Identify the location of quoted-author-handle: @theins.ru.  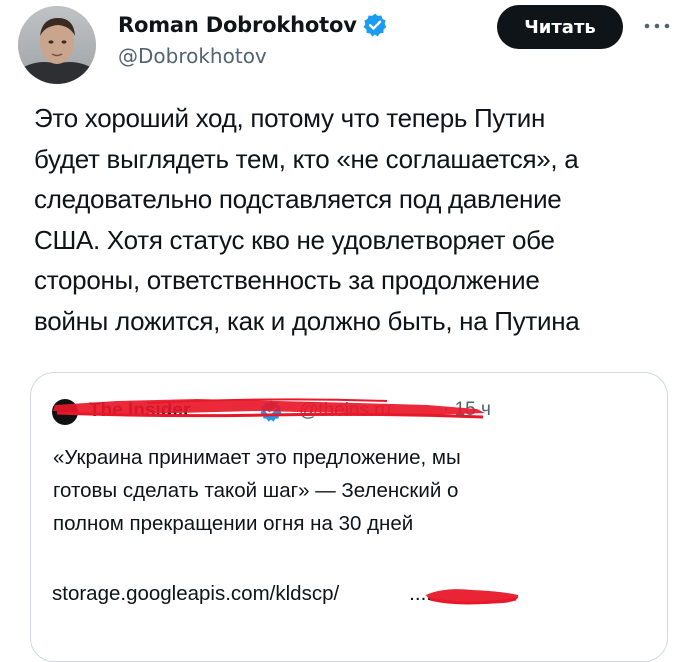
(345, 411).